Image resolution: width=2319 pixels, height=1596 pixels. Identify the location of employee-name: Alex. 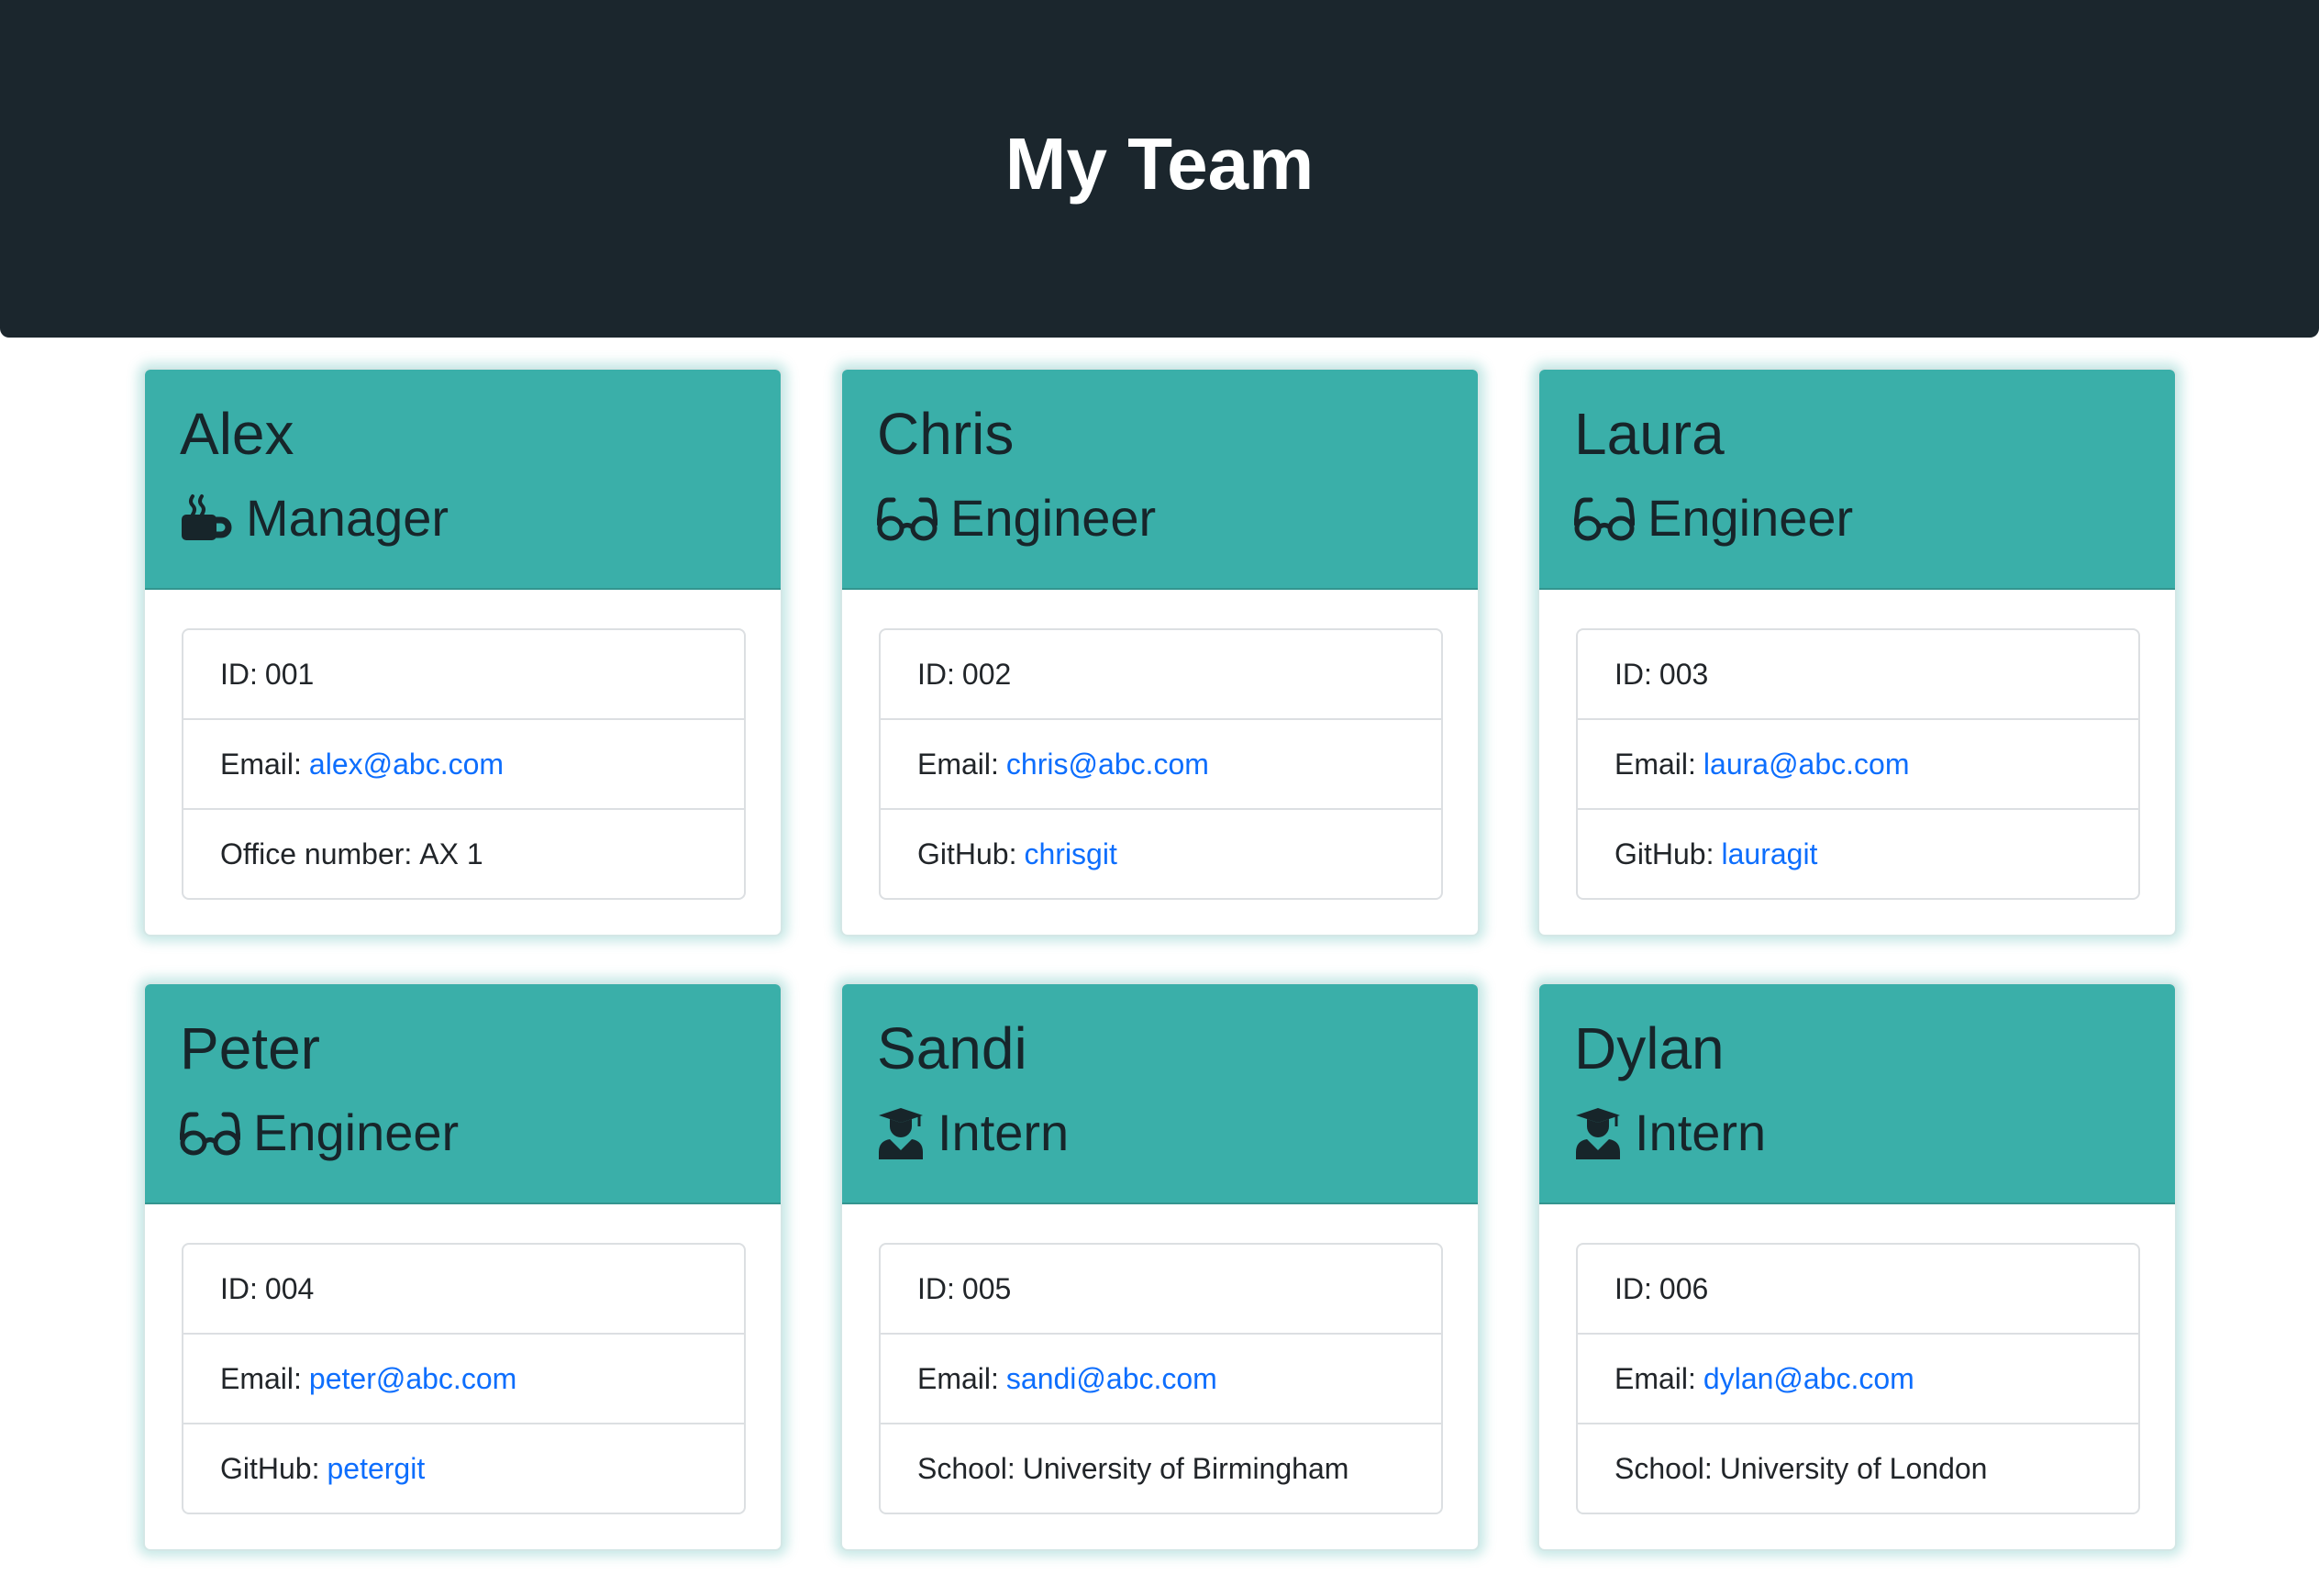
(237, 434).